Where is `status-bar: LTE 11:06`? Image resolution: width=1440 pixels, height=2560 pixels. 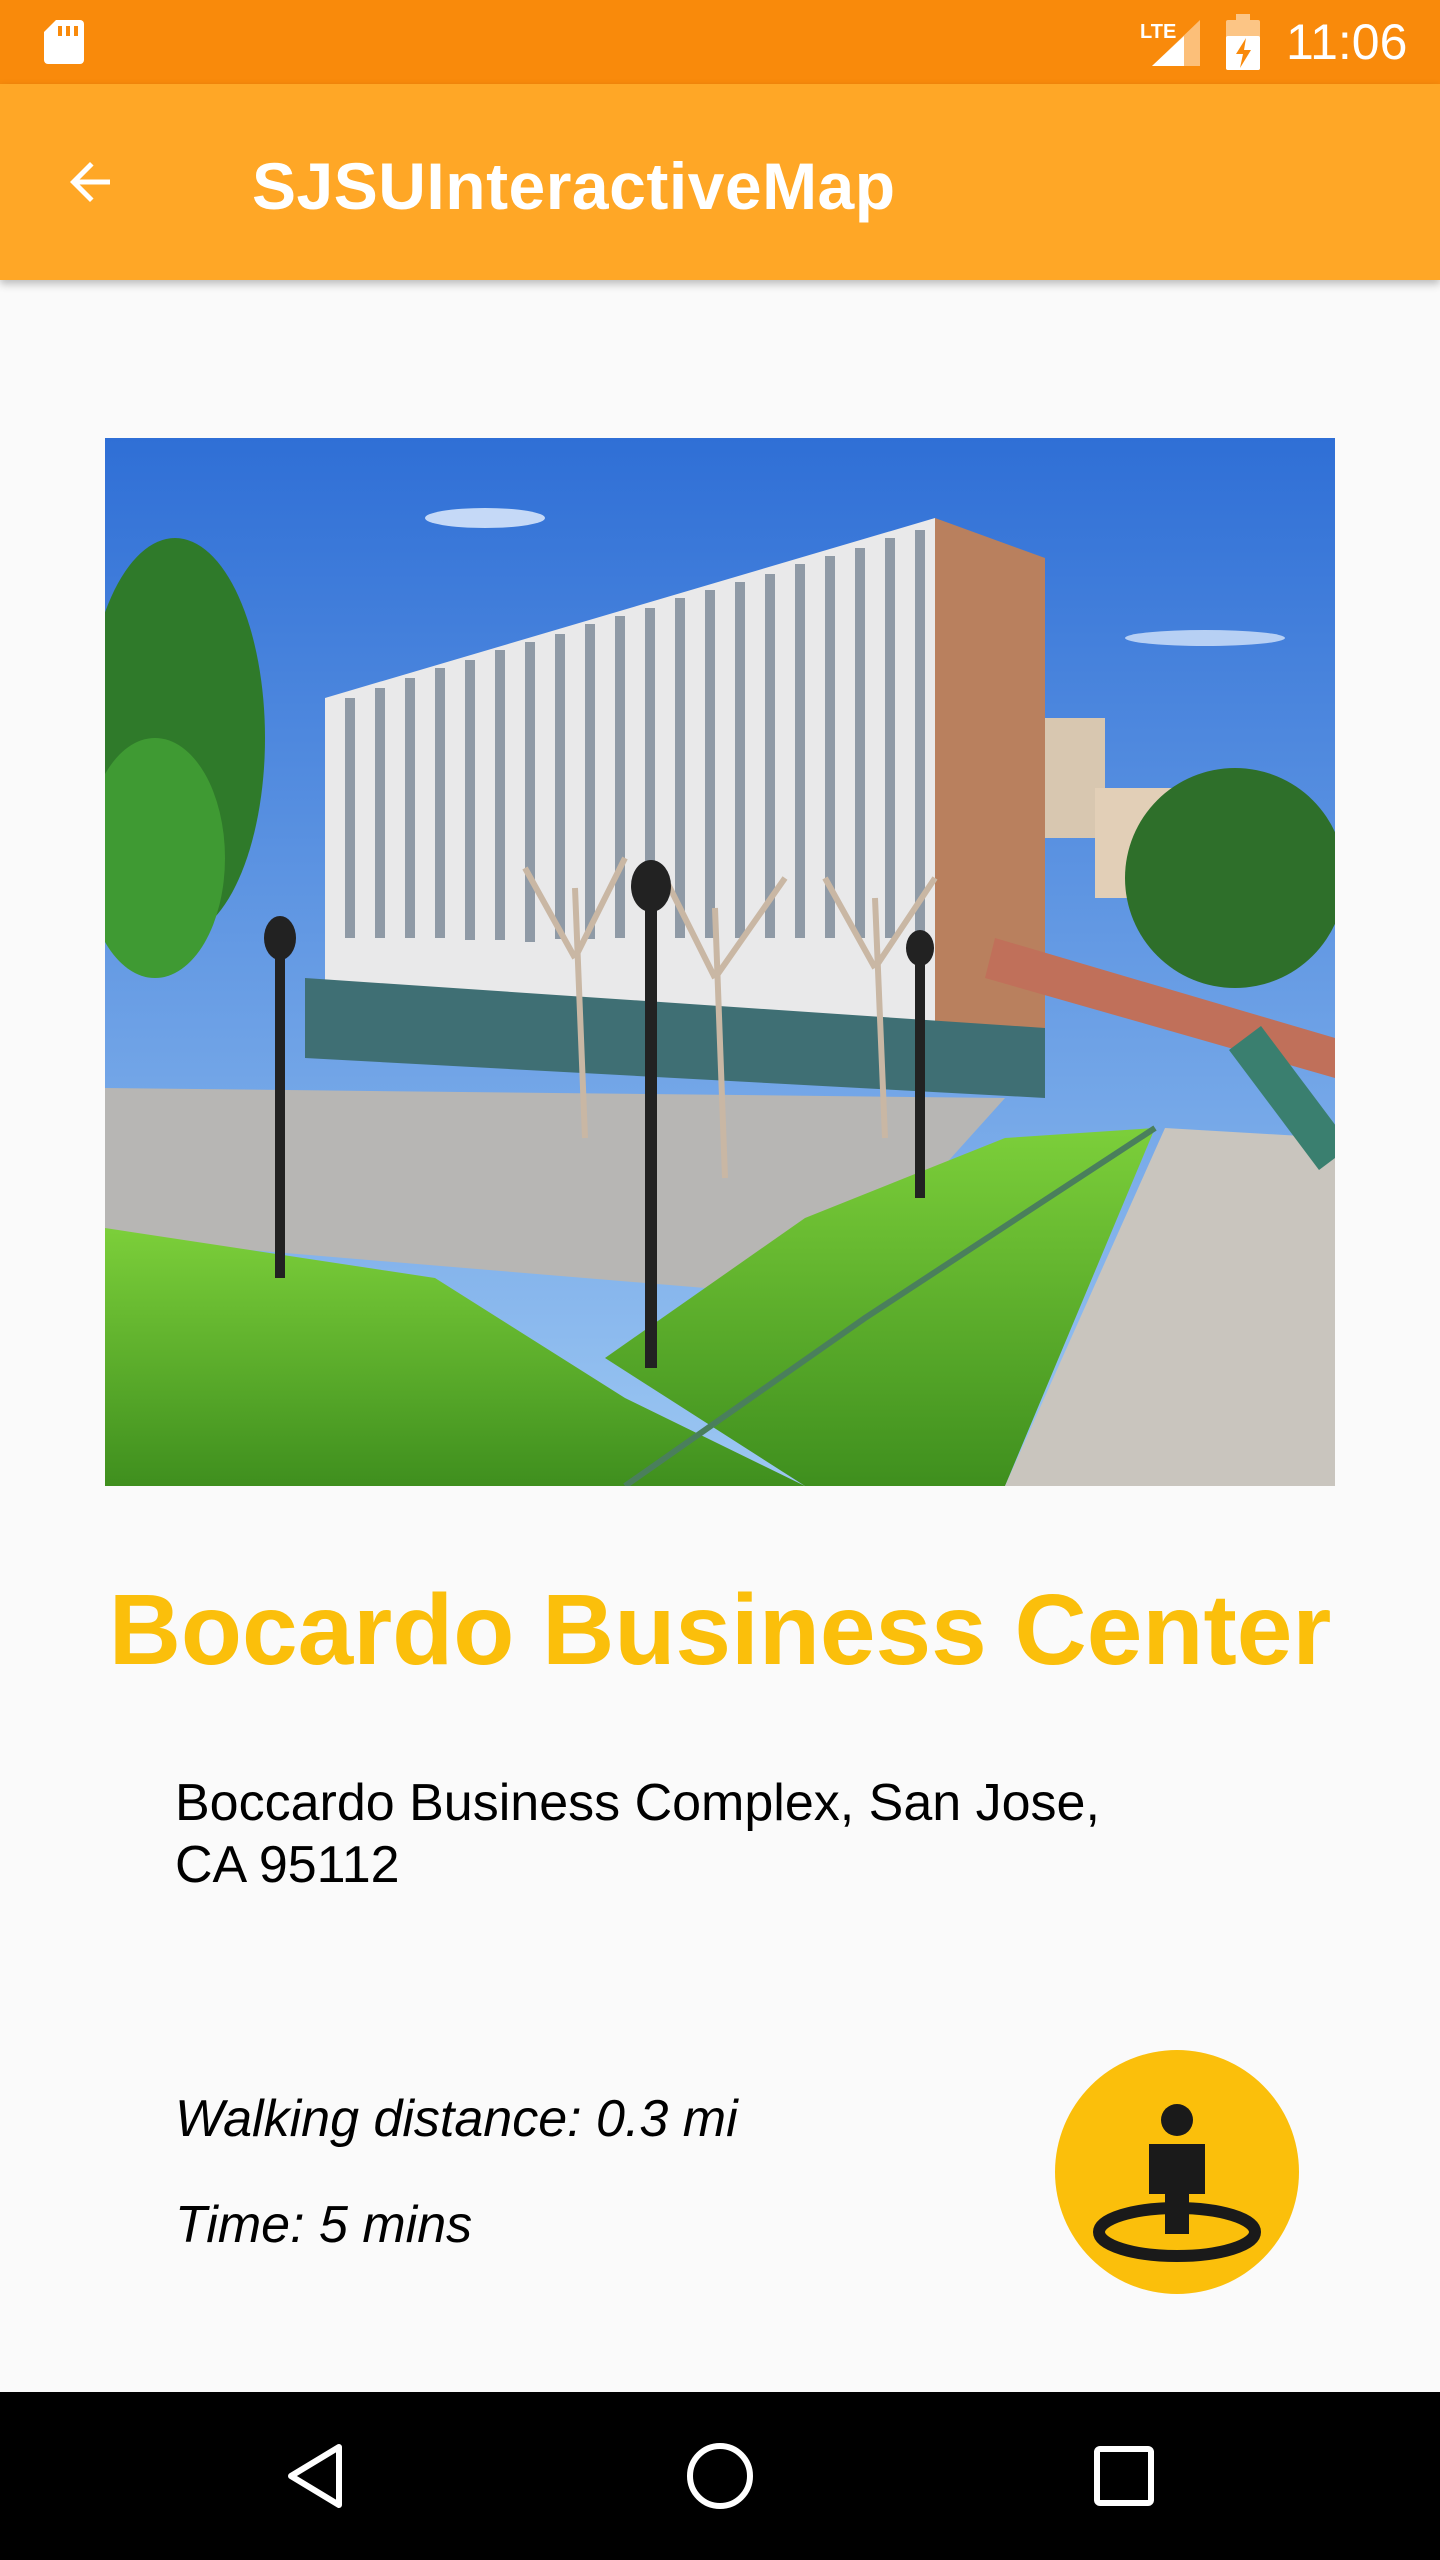
status-bar: LTE 11:06 is located at coordinates (720, 42).